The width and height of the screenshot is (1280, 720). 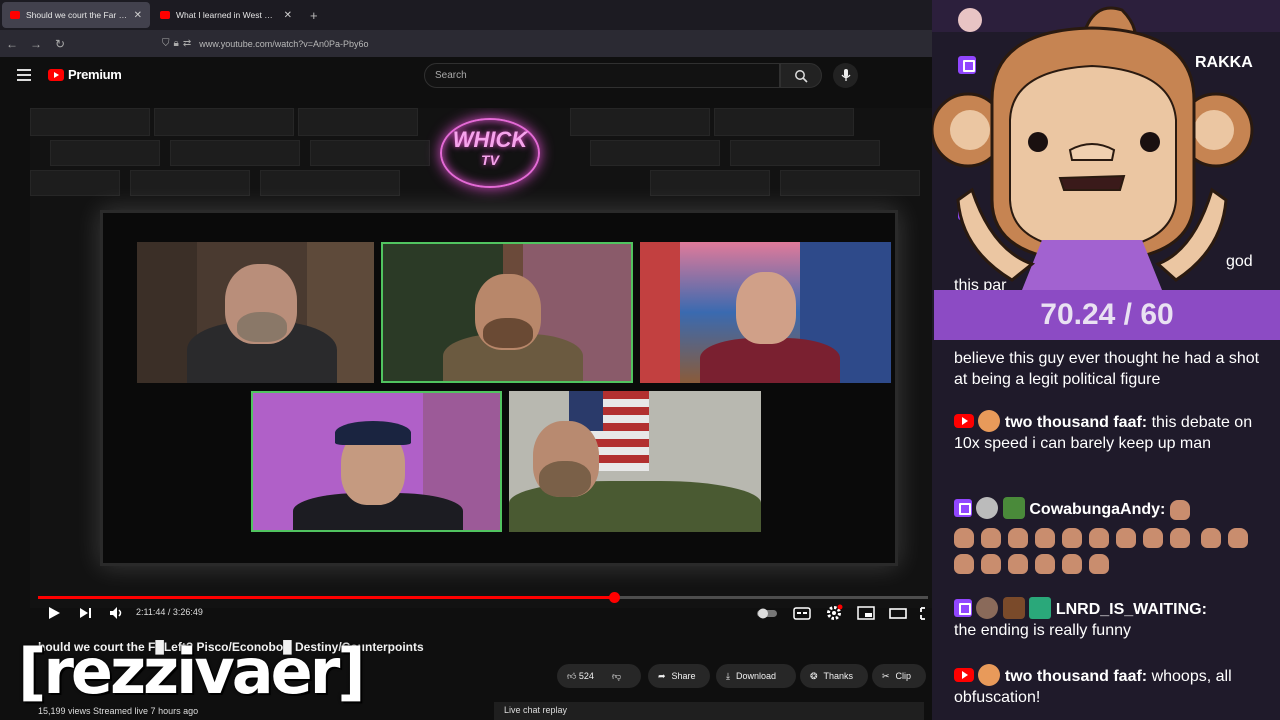 What do you see at coordinates (662, 675) in the screenshot?
I see `share-icon: ➦` at bounding box center [662, 675].